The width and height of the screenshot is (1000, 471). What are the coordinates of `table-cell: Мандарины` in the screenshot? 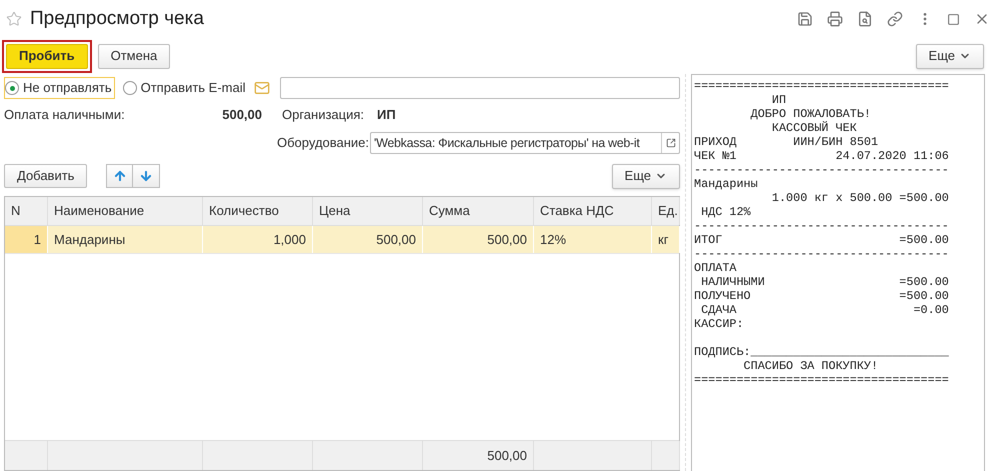 It's located at (125, 239).